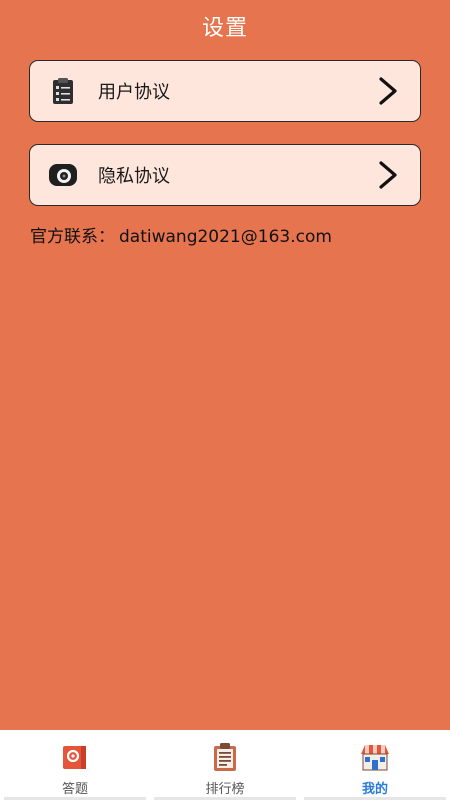 The height and width of the screenshot is (800, 450). I want to click on tab-mine: 我的, so click(375, 765).